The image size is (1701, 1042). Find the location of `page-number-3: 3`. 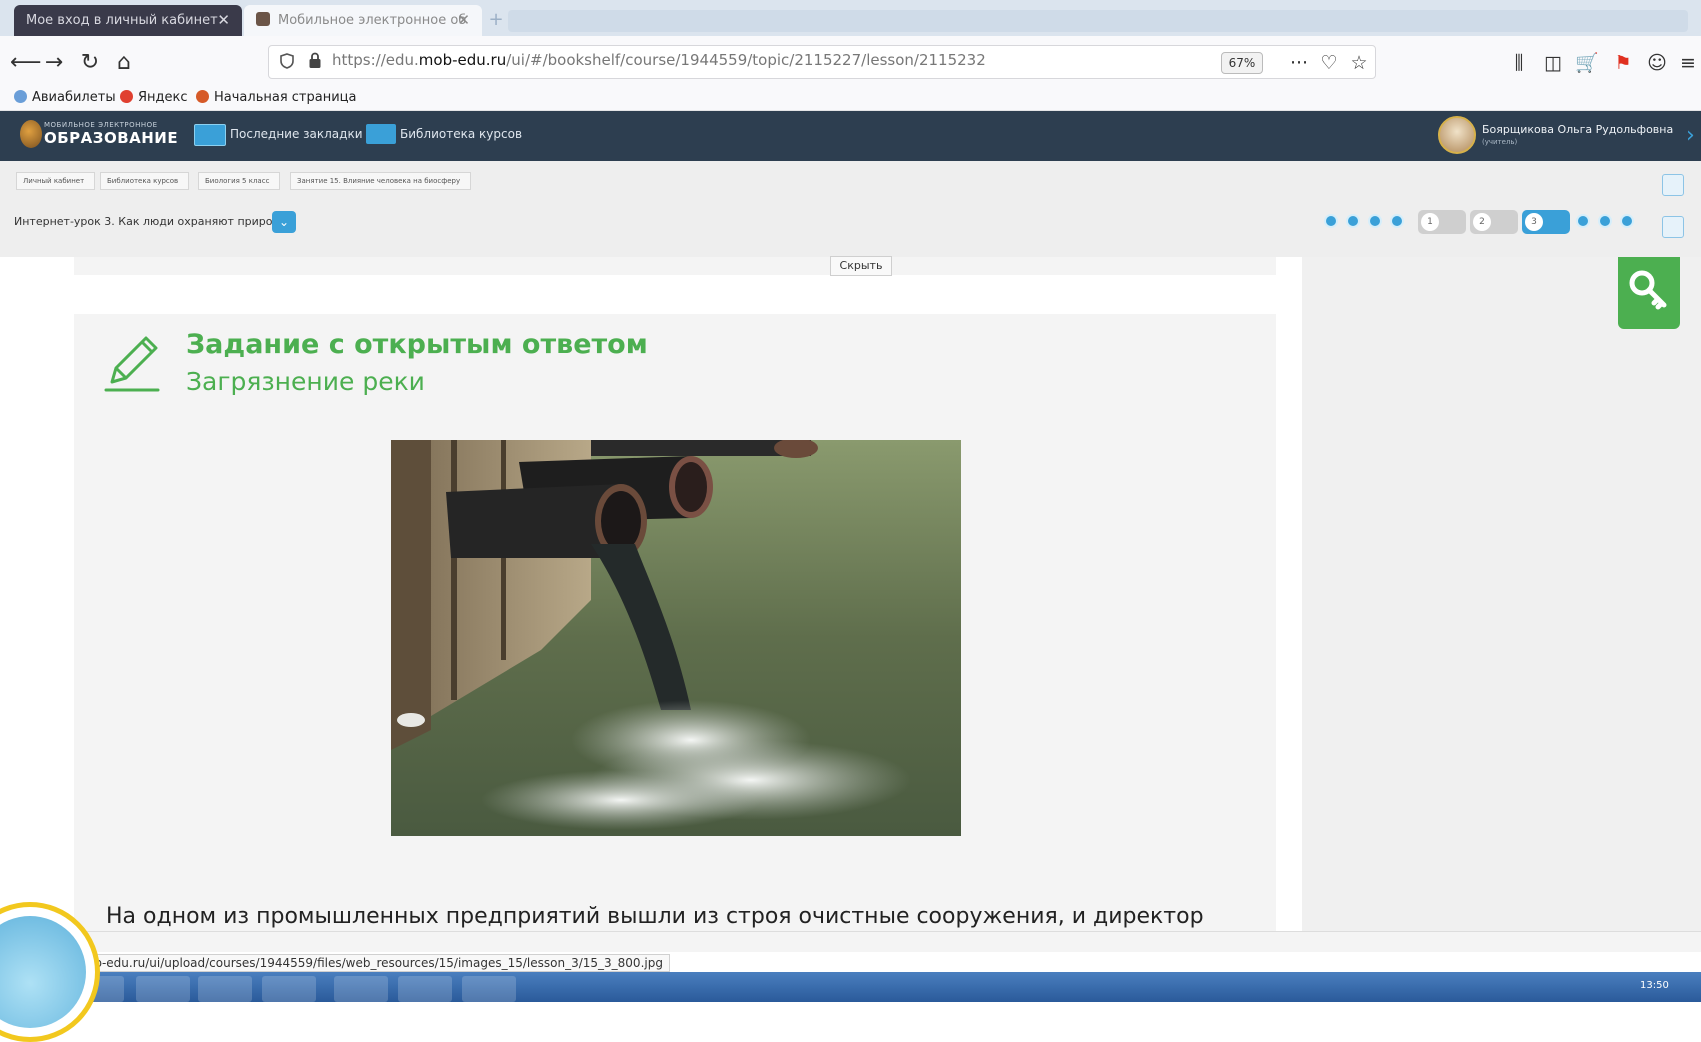

page-number-3: 3 is located at coordinates (1534, 222).